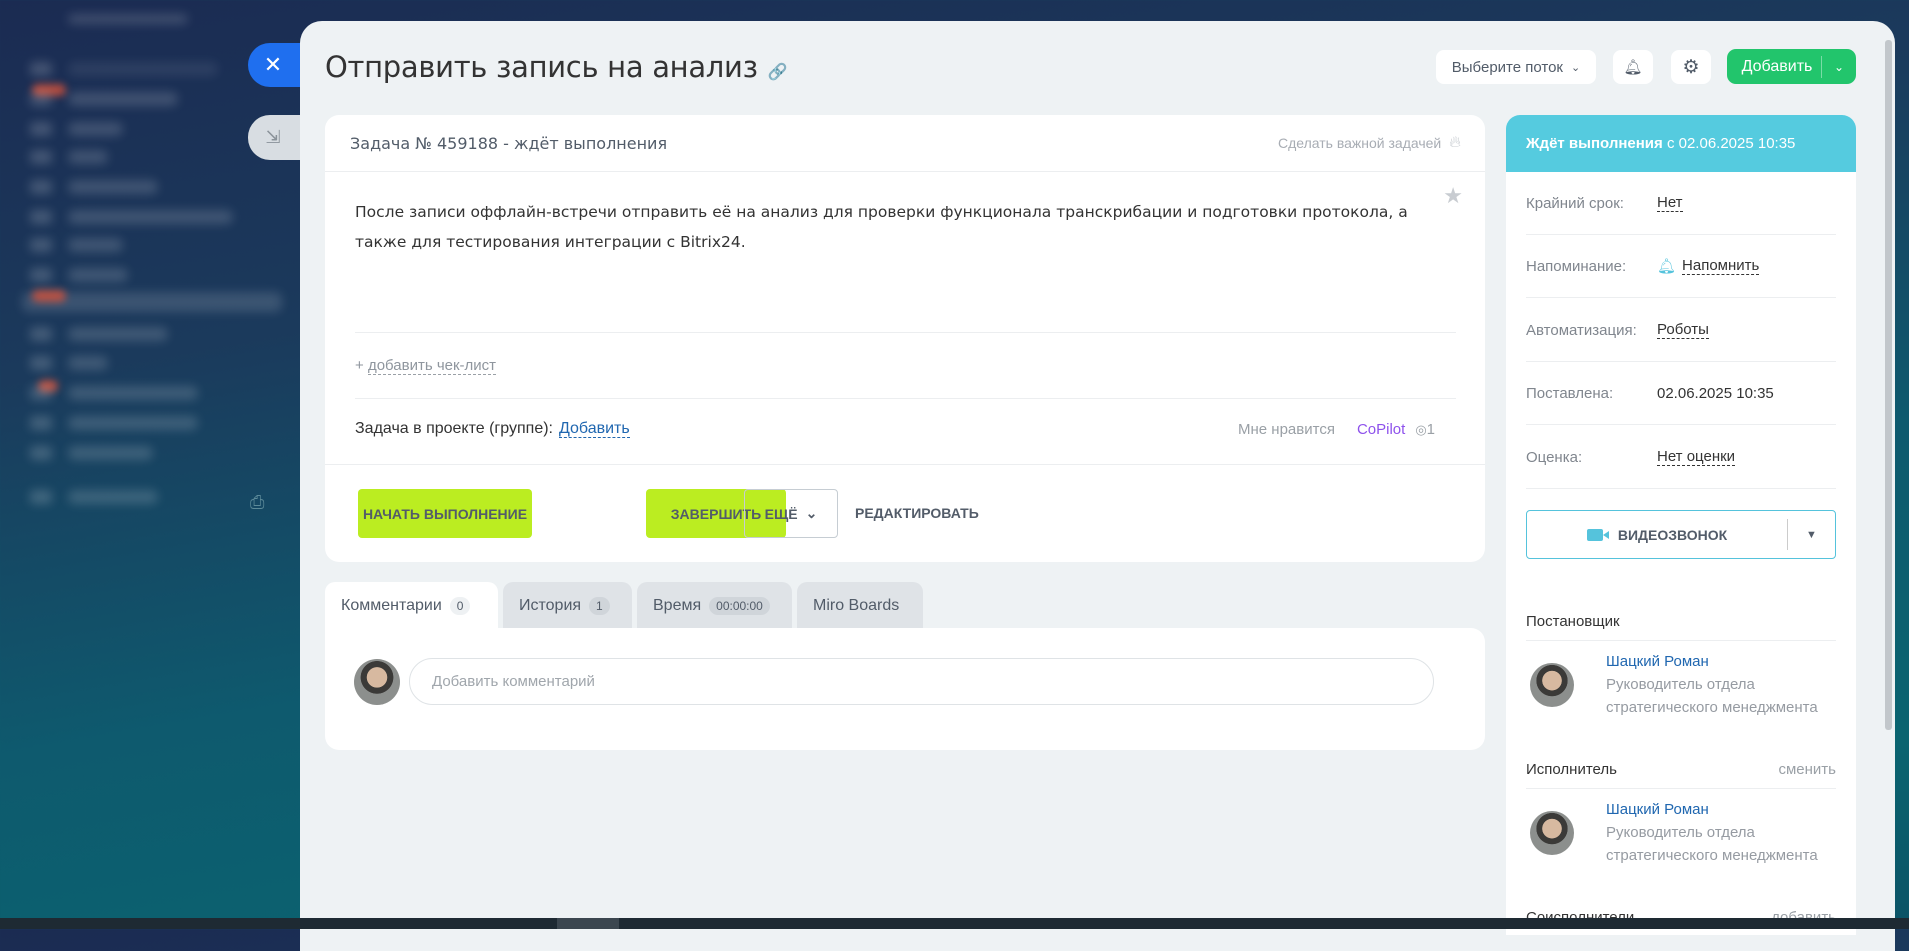  I want to click on scrollbar, so click(1888, 385).